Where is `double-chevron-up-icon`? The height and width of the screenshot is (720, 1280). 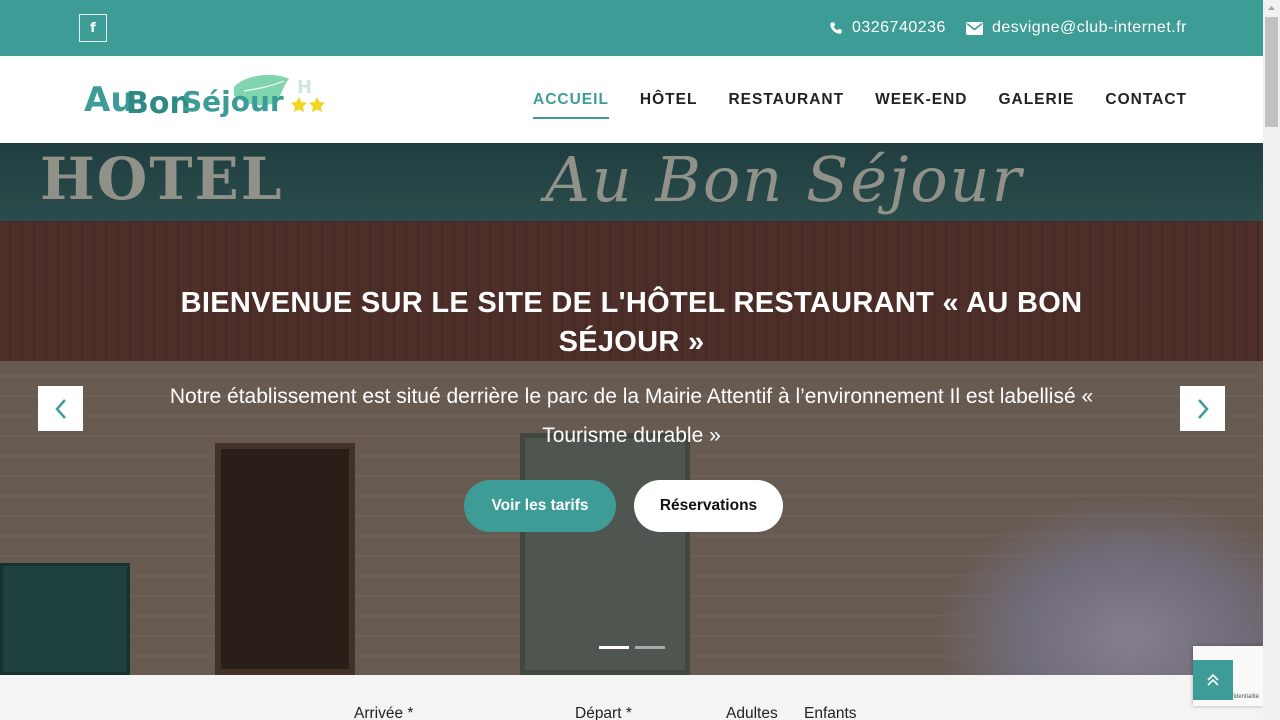 double-chevron-up-icon is located at coordinates (1213, 679).